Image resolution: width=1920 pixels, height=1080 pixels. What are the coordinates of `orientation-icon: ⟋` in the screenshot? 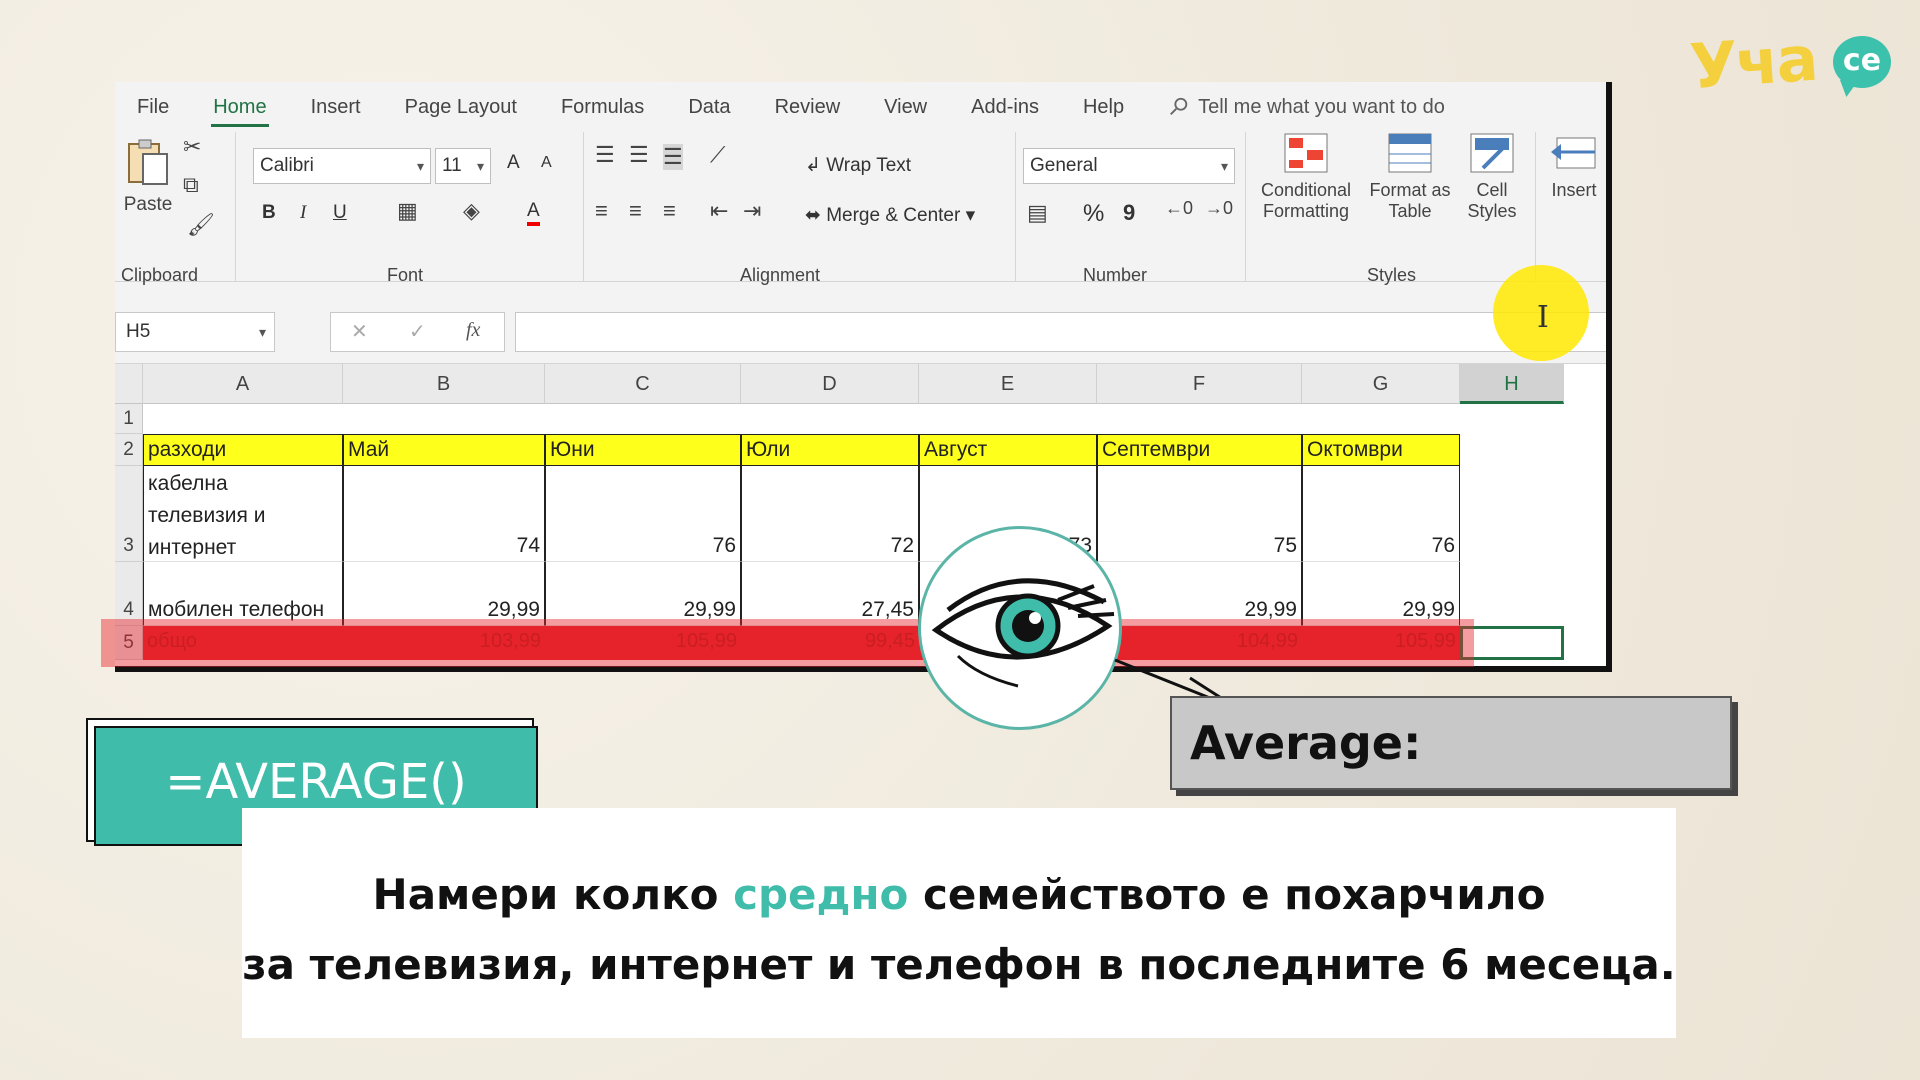 It's located at (717, 155).